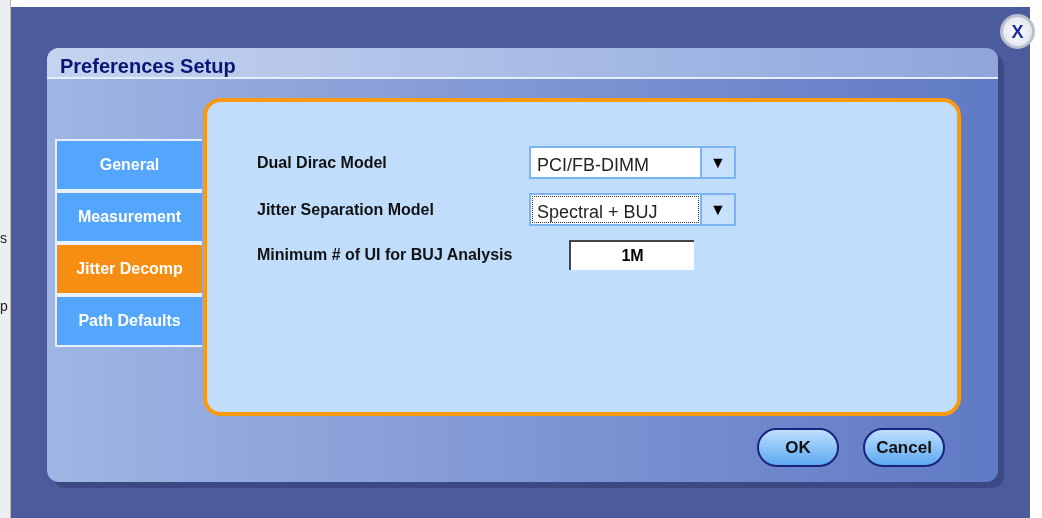 Image resolution: width=1042 pixels, height=518 pixels. Describe the element at coordinates (798, 447) in the screenshot. I see `dialog-button: OK` at that location.